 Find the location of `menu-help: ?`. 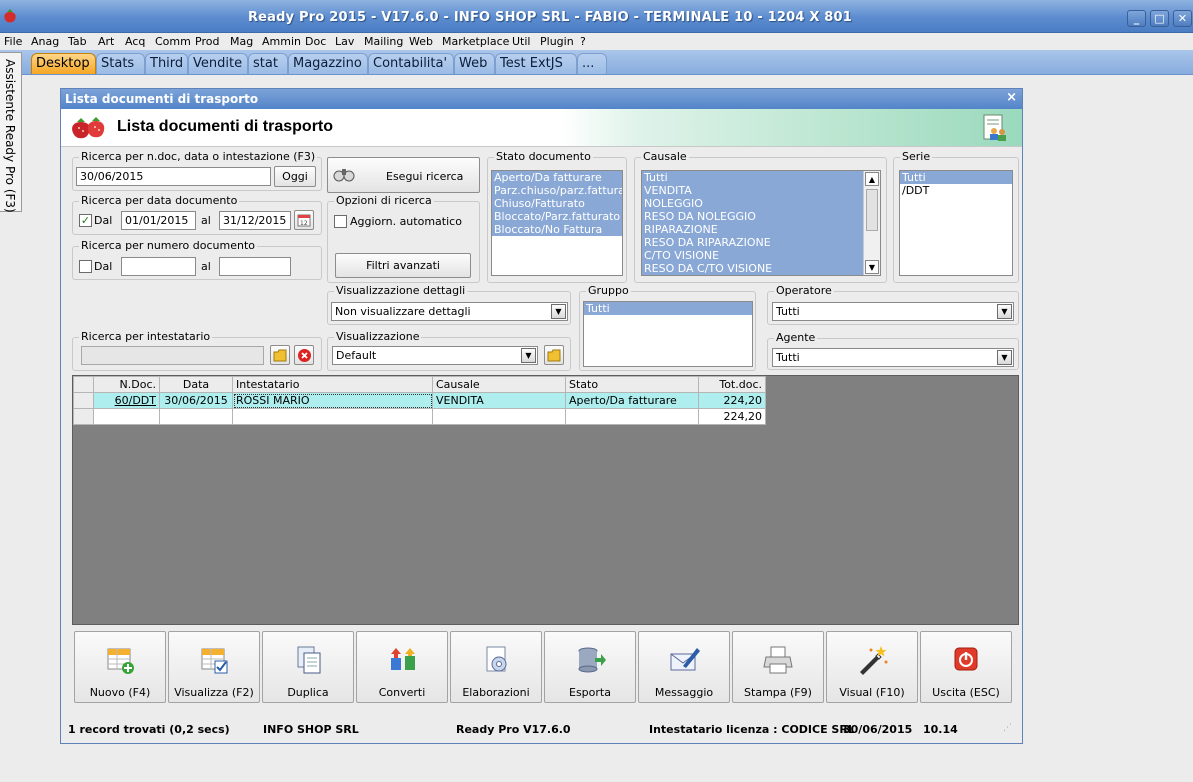

menu-help: ? is located at coordinates (583, 41).